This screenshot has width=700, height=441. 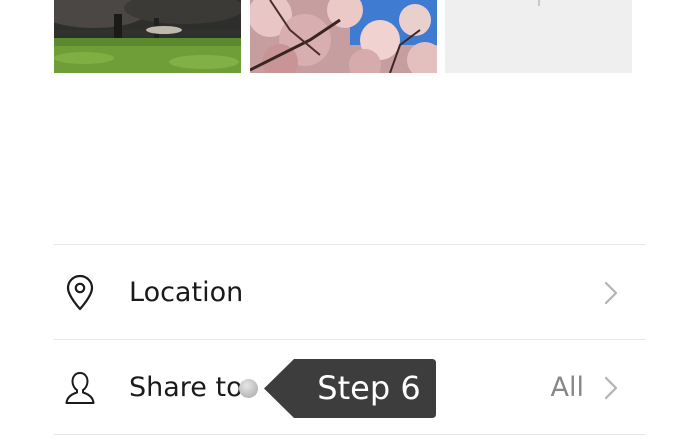 What do you see at coordinates (248, 388) in the screenshot?
I see `step-marker-dot` at bounding box center [248, 388].